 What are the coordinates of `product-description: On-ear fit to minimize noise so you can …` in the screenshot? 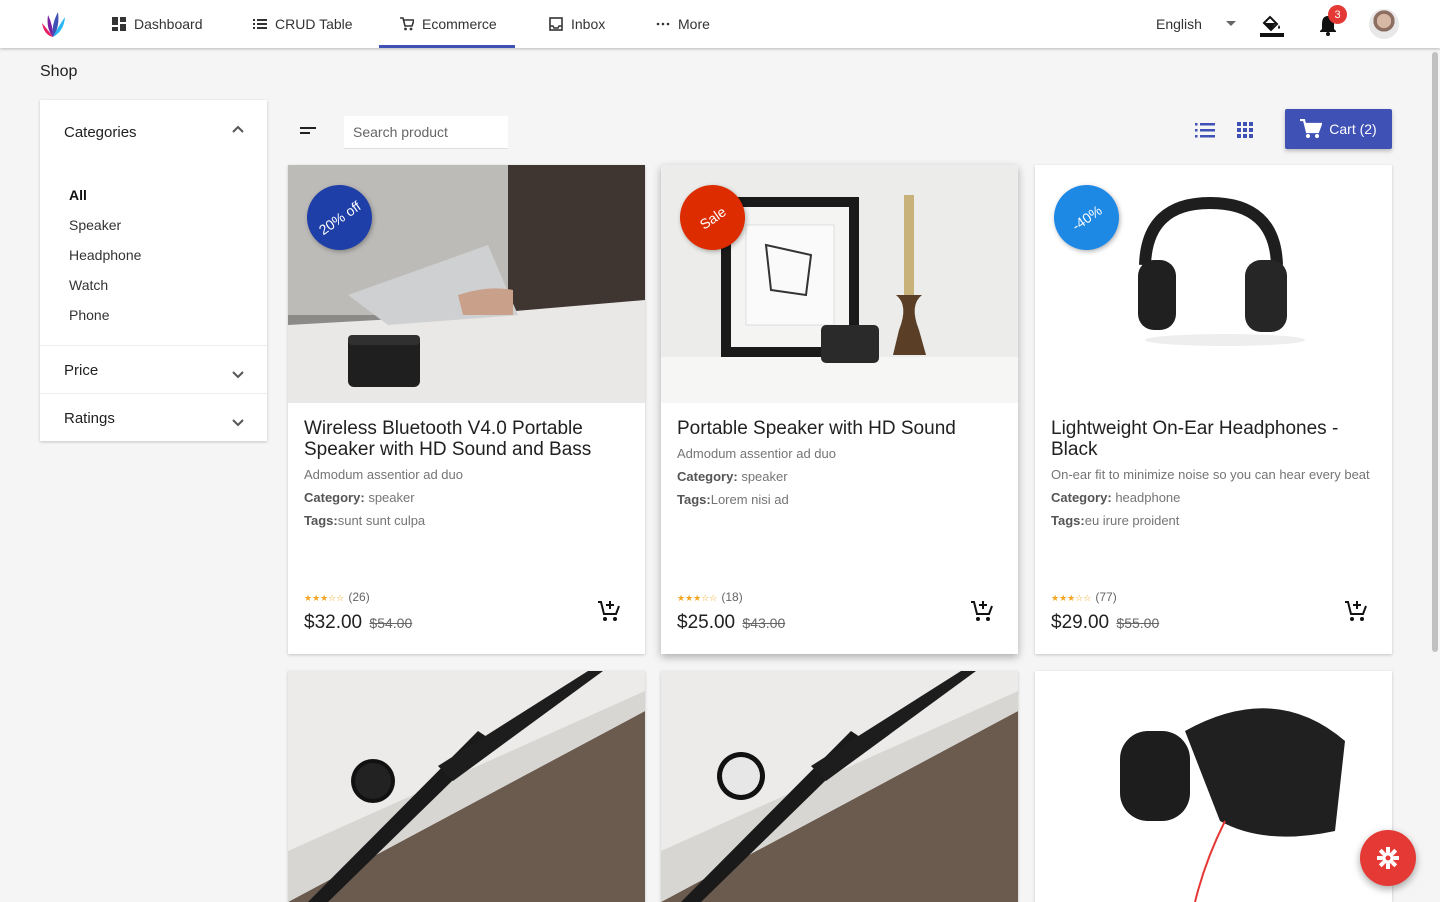 It's located at (1210, 474).